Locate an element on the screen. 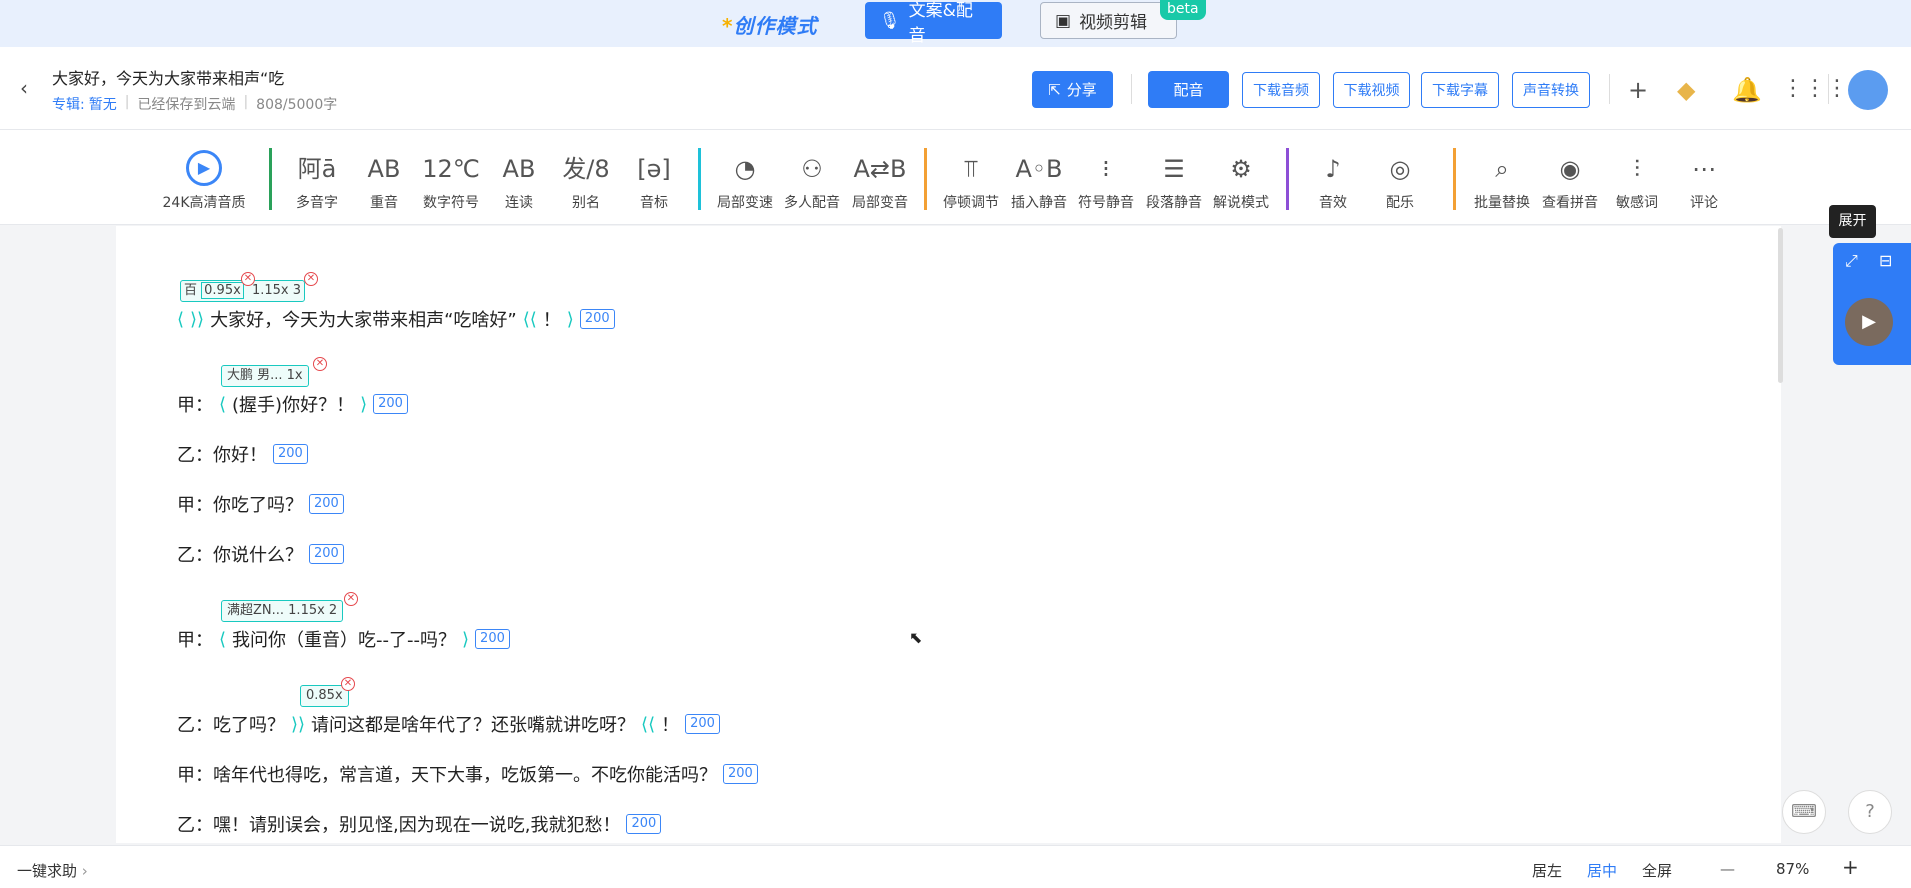 The height and width of the screenshot is (888, 1911). tool-label: 停顿调节 is located at coordinates (971, 203).